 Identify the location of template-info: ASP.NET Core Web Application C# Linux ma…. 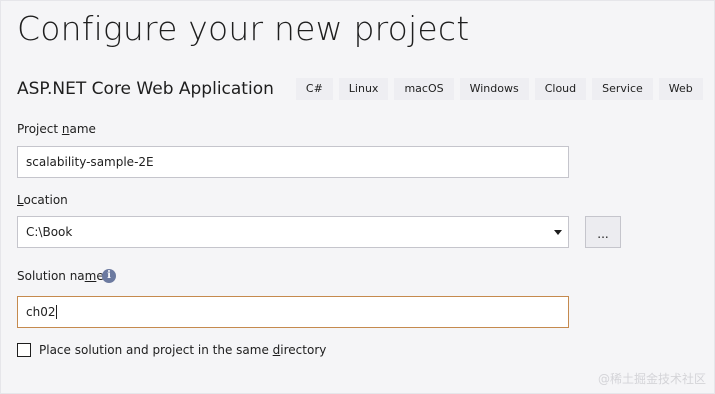
(360, 89).